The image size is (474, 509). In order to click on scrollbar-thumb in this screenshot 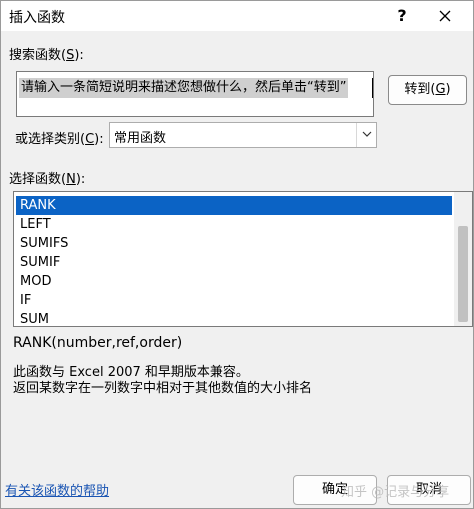, I will do `click(463, 274)`.